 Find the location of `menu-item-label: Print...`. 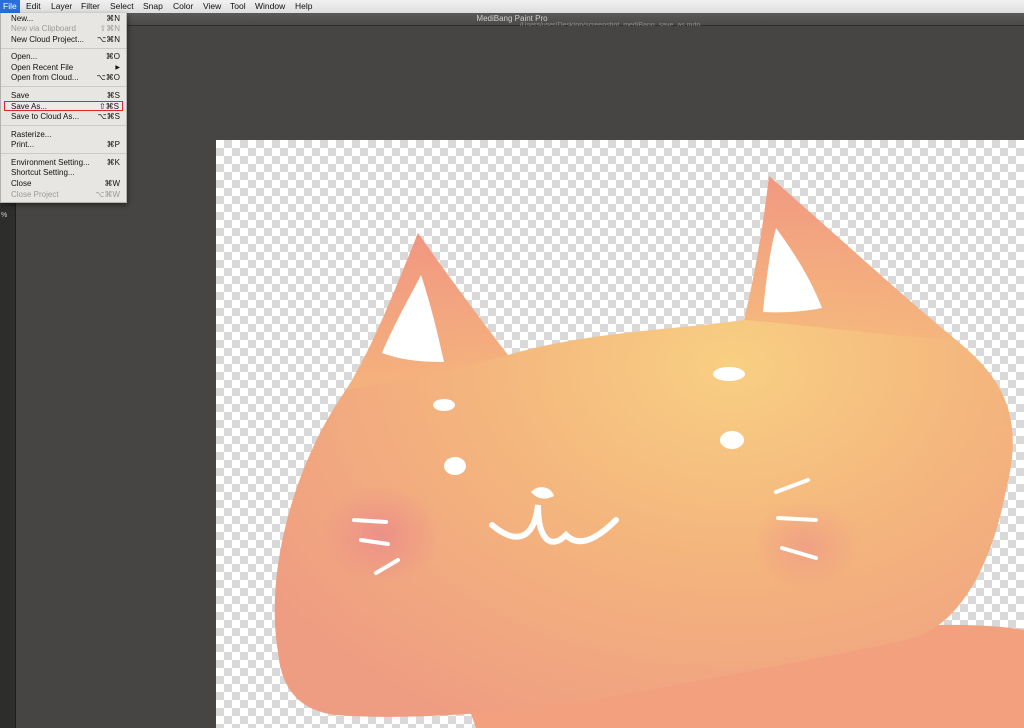

menu-item-label: Print... is located at coordinates (23, 144).